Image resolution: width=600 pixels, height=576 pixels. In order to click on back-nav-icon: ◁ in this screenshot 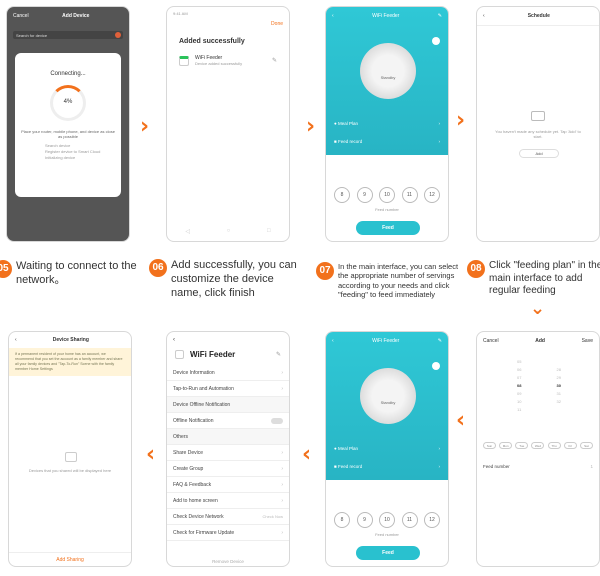, I will do `click(187, 231)`.